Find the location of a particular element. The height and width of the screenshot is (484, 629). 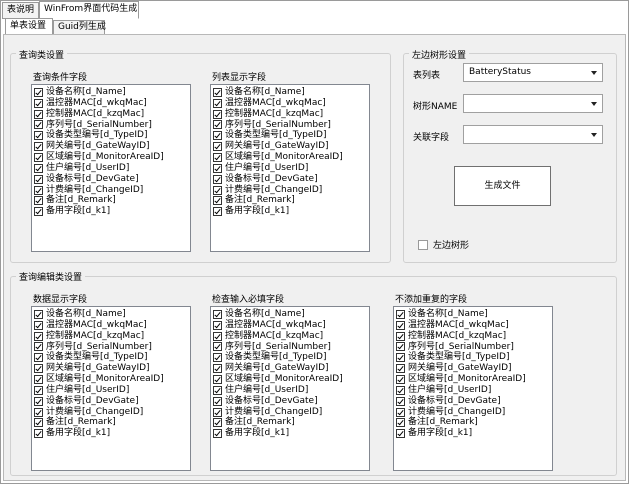

checkbox-box is located at coordinates (423, 244).